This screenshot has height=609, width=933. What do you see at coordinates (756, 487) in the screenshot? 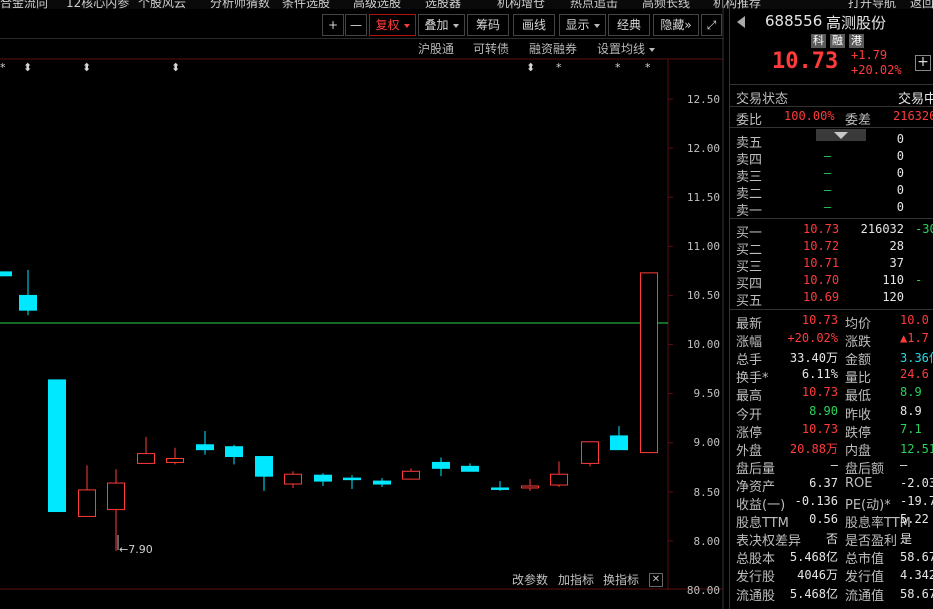
I see `stat-label: 净资产` at bounding box center [756, 487].